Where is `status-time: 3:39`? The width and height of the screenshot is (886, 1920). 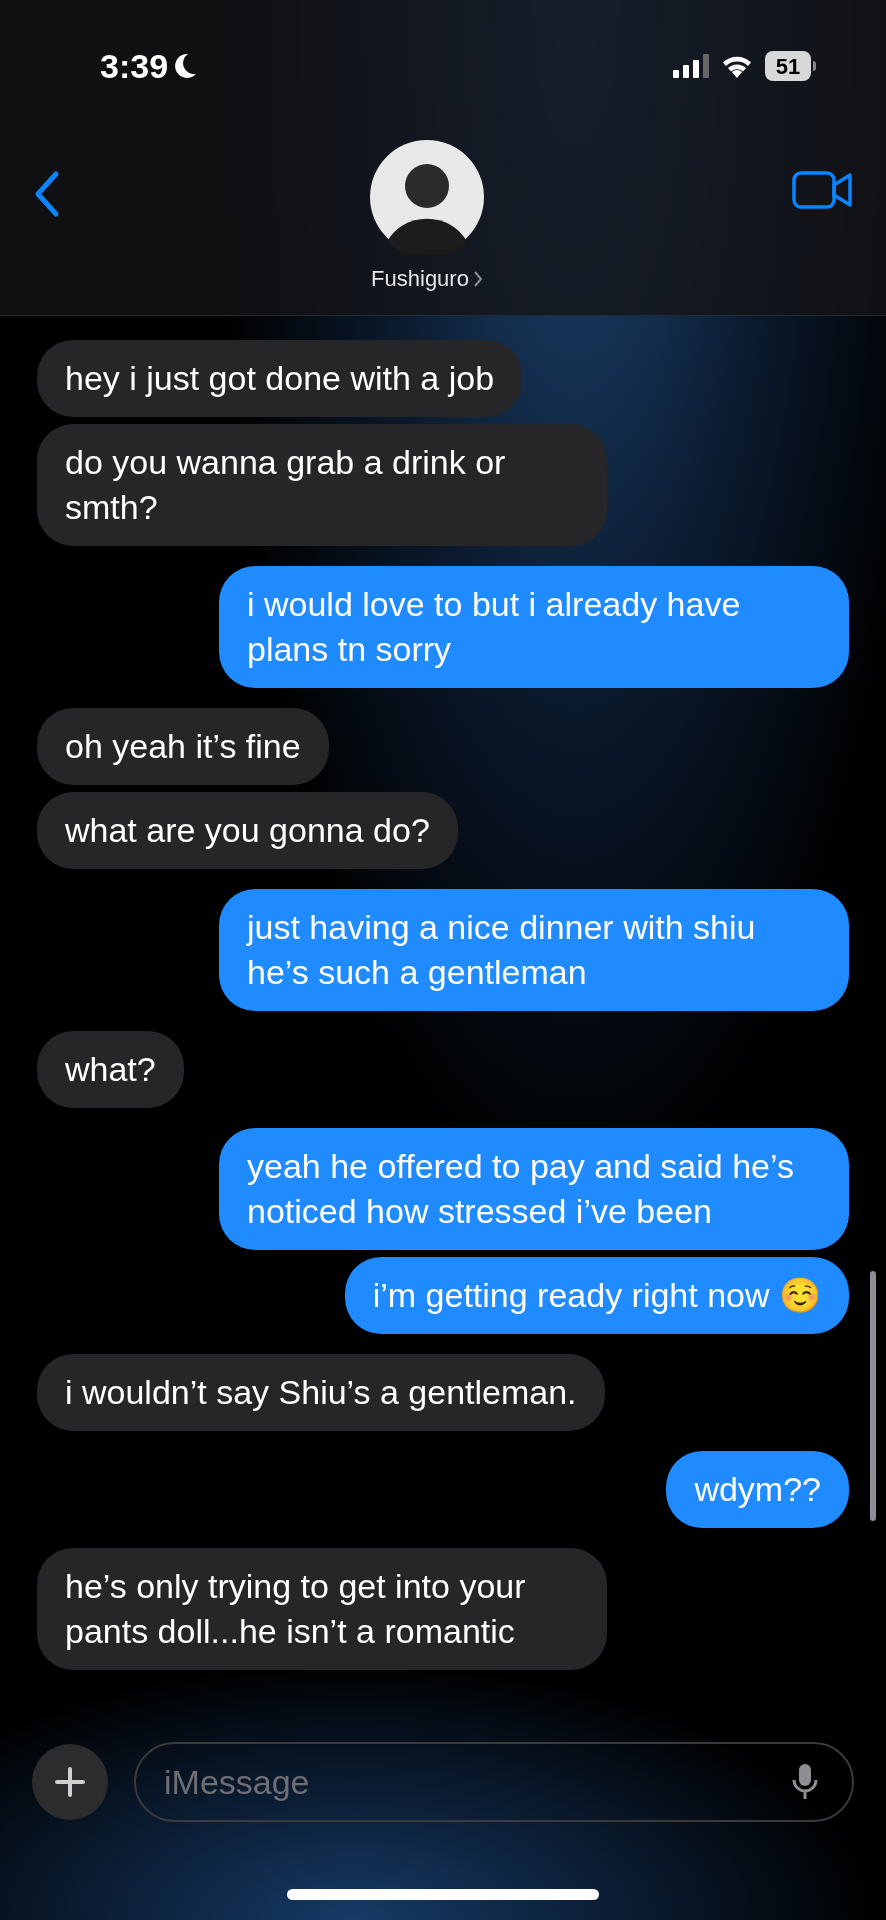
status-time: 3:39 is located at coordinates (134, 66).